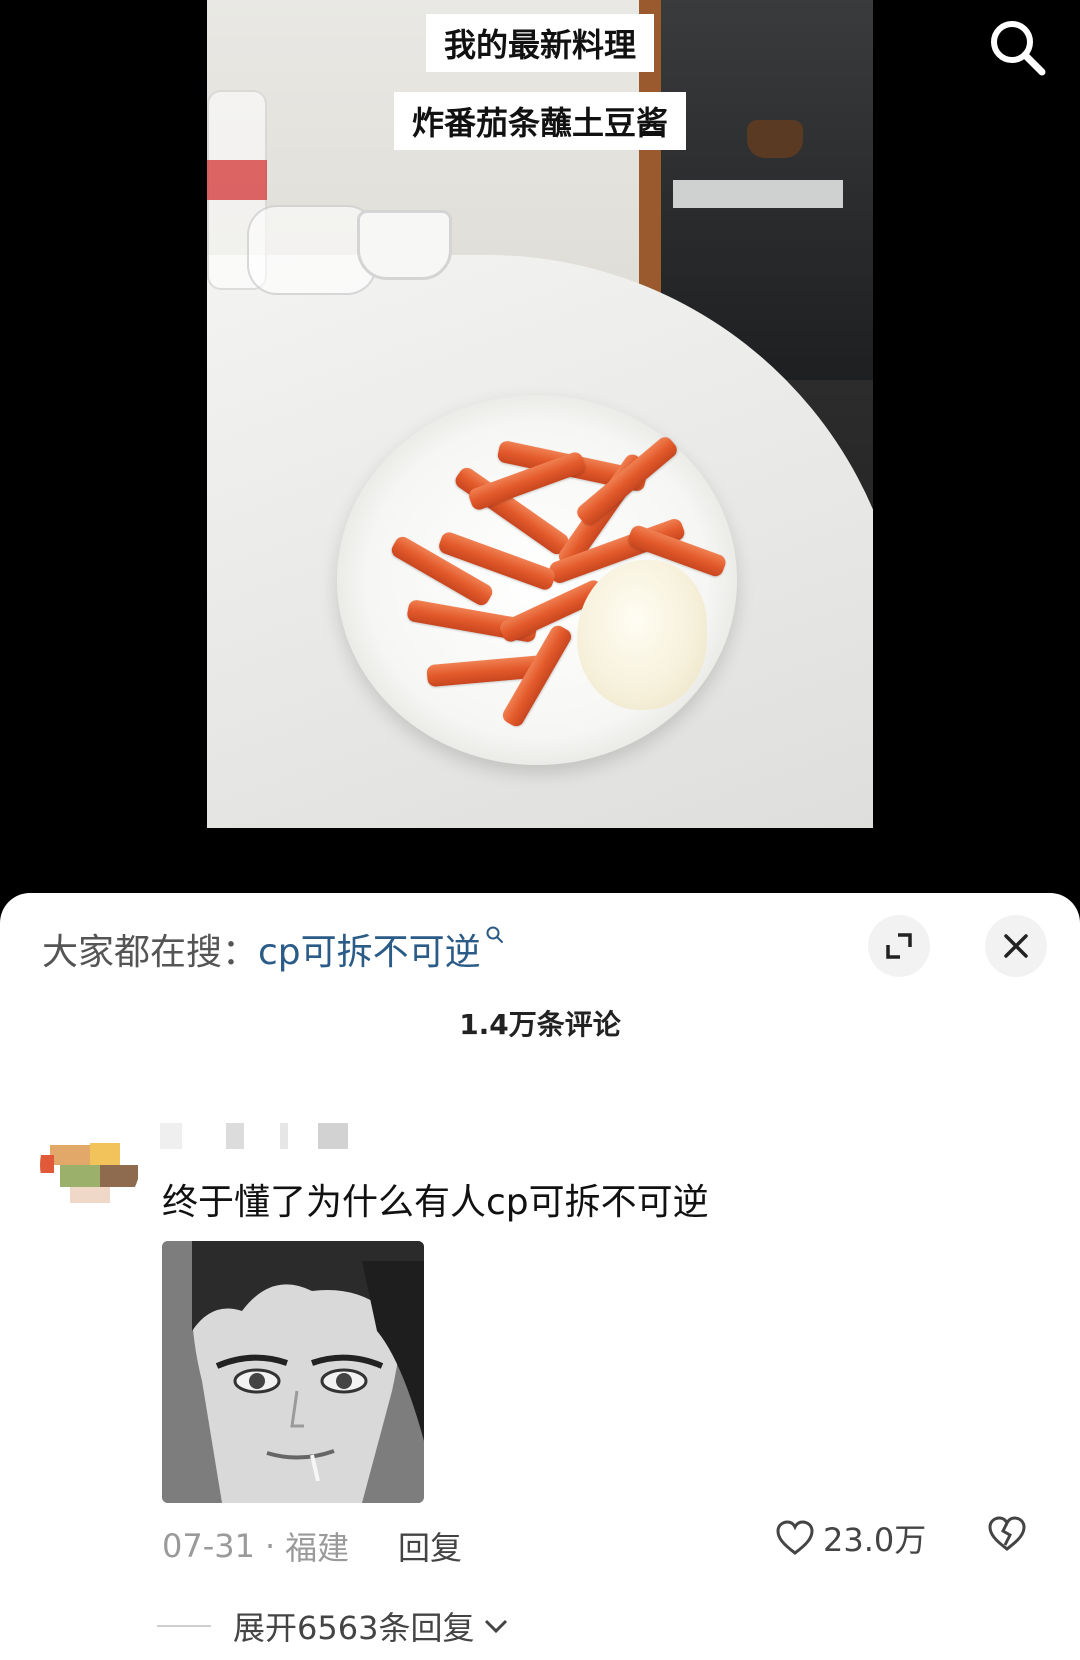  I want to click on comment-count: 1.4万条评论, so click(540, 1024).